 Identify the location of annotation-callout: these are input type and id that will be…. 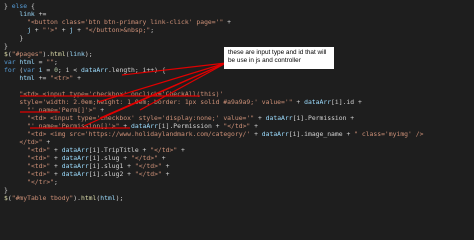
(279, 58).